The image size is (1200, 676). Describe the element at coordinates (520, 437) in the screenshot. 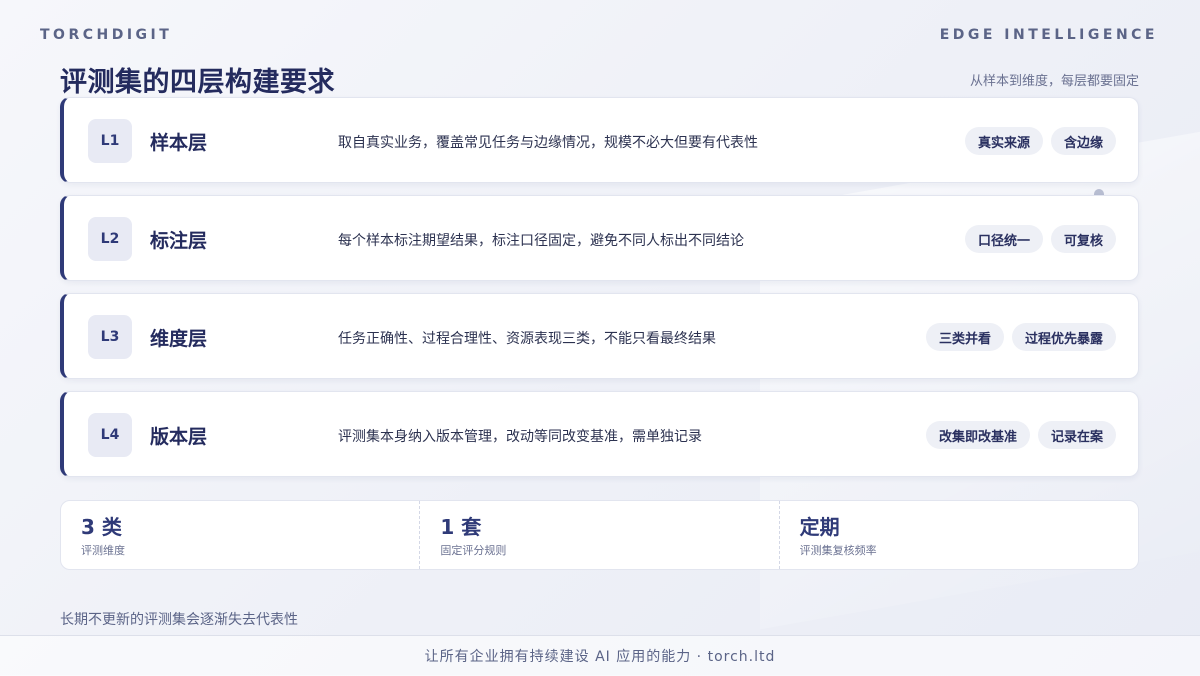

I see `layer-description: 评测集本身纳入版本管理，改动等同改变基准，需单独记录` at that location.